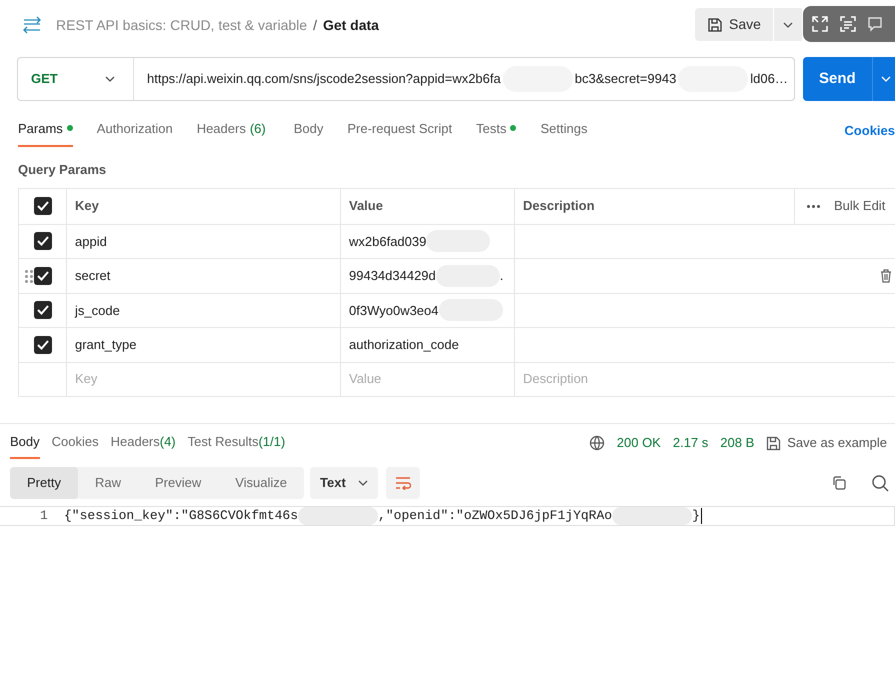 The image size is (895, 692). Describe the element at coordinates (76, 79) in the screenshot. I see `method-select: GET` at that location.